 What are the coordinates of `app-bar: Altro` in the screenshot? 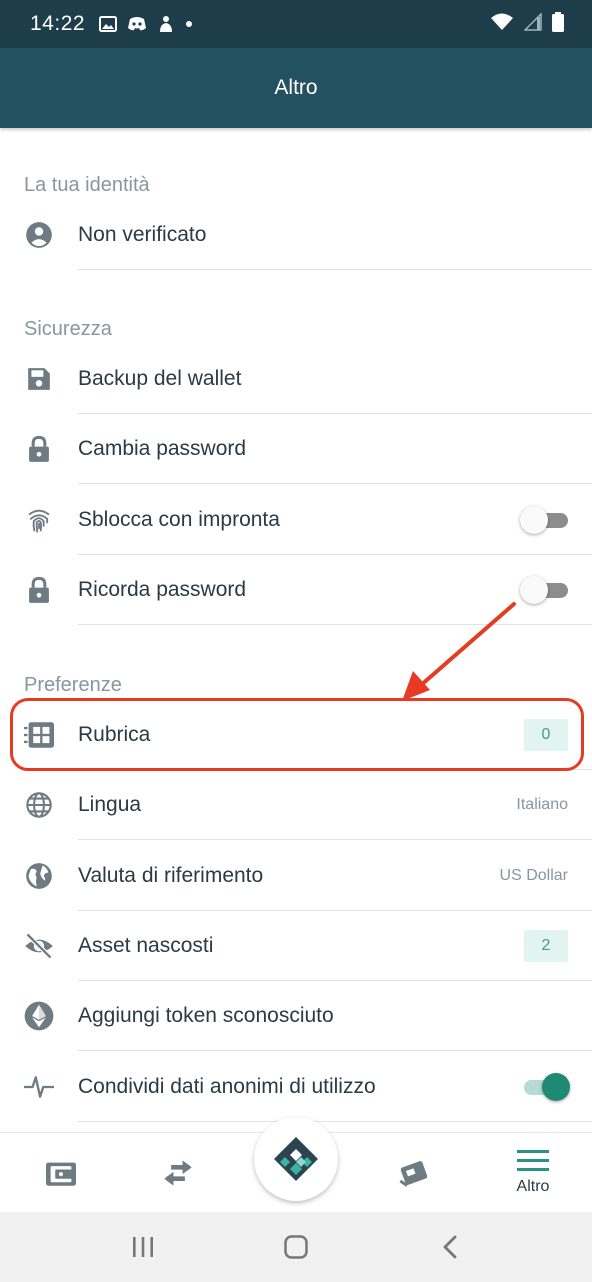 It's located at (296, 88).